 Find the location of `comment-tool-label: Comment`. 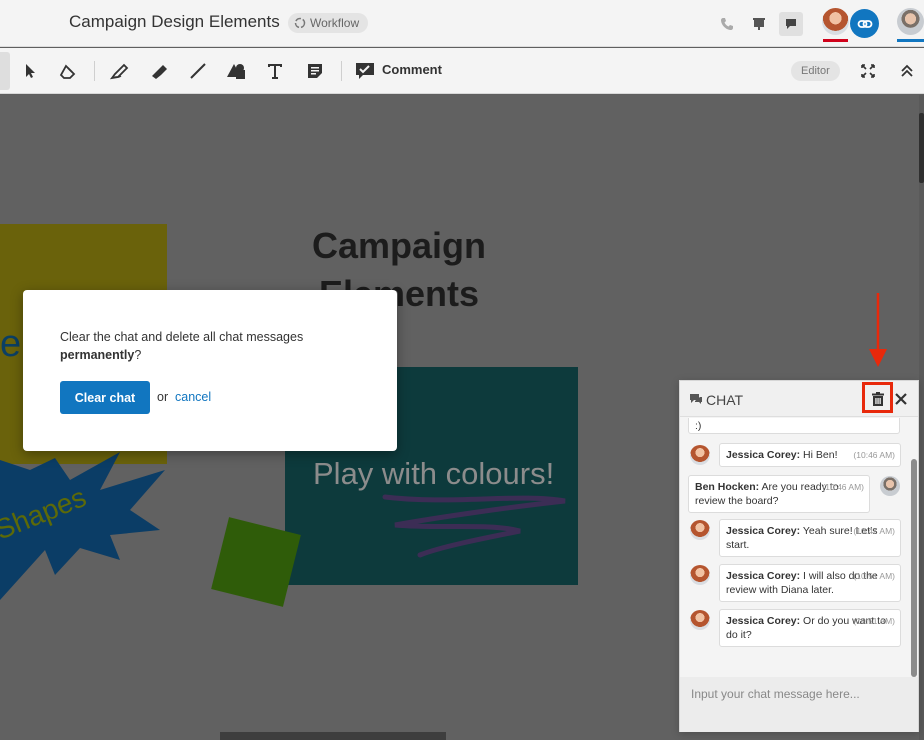

comment-tool-label: Comment is located at coordinates (412, 69).